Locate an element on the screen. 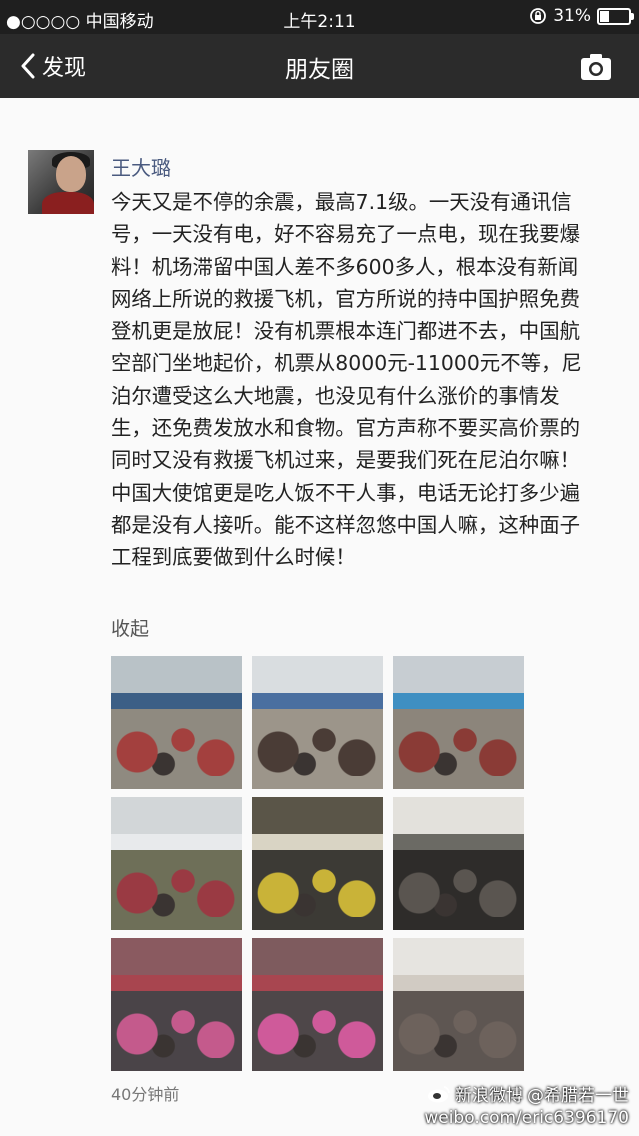 Image resolution: width=639 pixels, height=1136 pixels. post-timestamp: 40分钟前 is located at coordinates (145, 1094).